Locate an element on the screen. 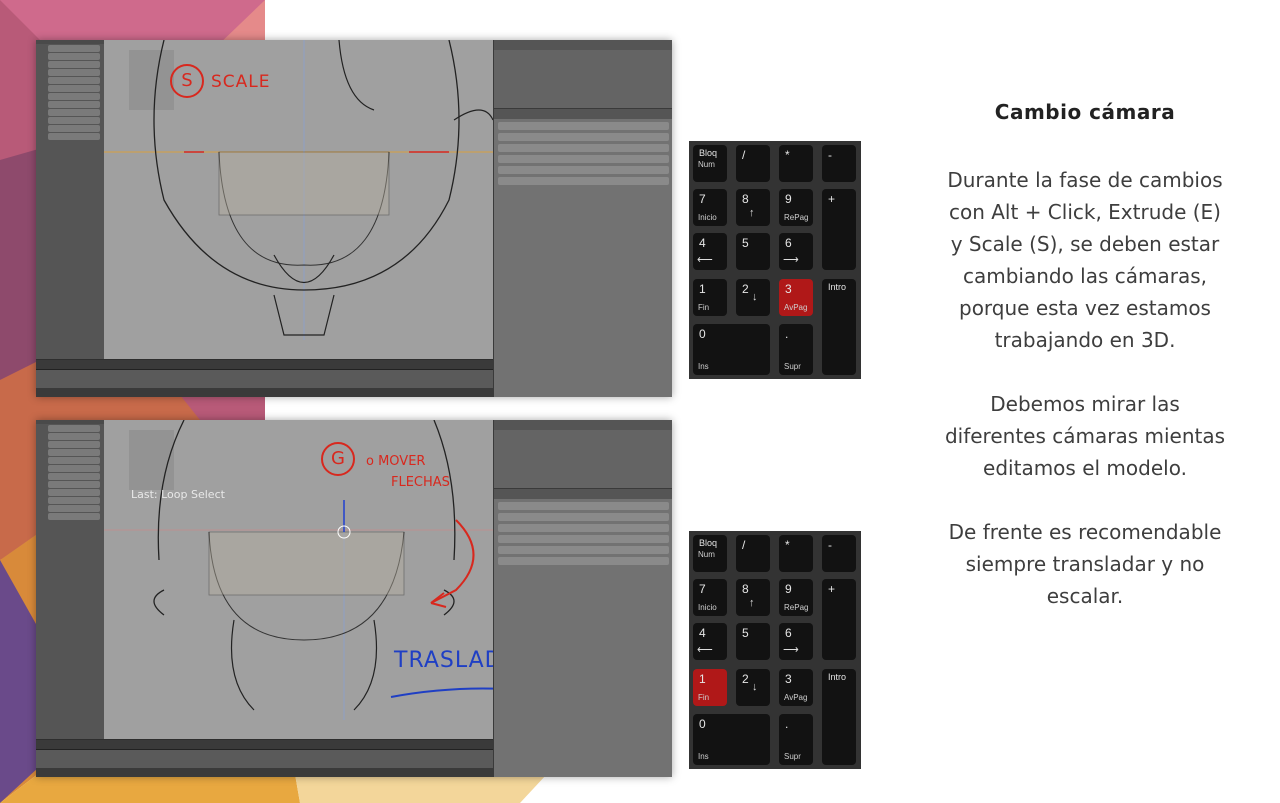 The height and width of the screenshot is (803, 1280). numpad-key-3: 3 AvPag is located at coordinates (796, 687).